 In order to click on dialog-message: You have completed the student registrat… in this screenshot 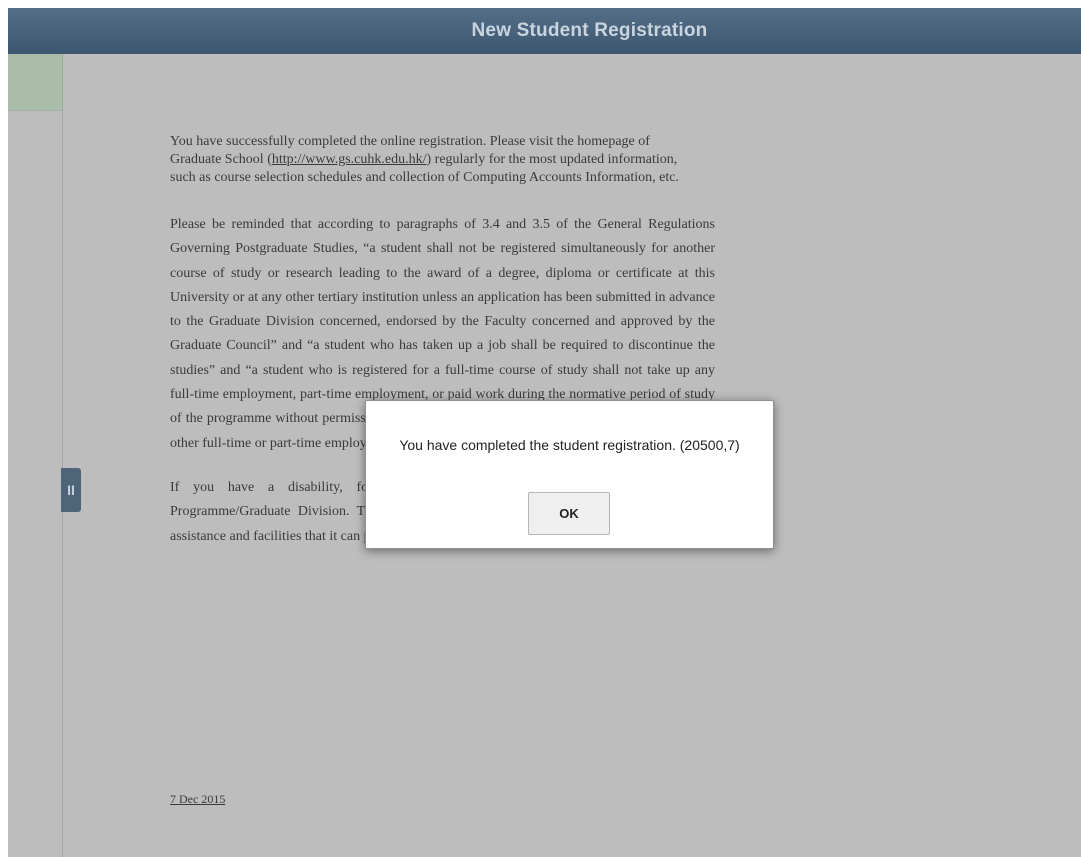, I will do `click(569, 445)`.